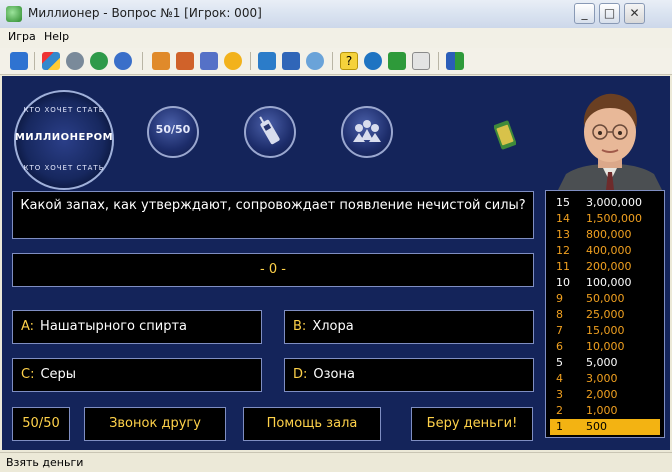 This screenshot has height=472, width=672. I want to click on ladder-level: 9, so click(559, 298).